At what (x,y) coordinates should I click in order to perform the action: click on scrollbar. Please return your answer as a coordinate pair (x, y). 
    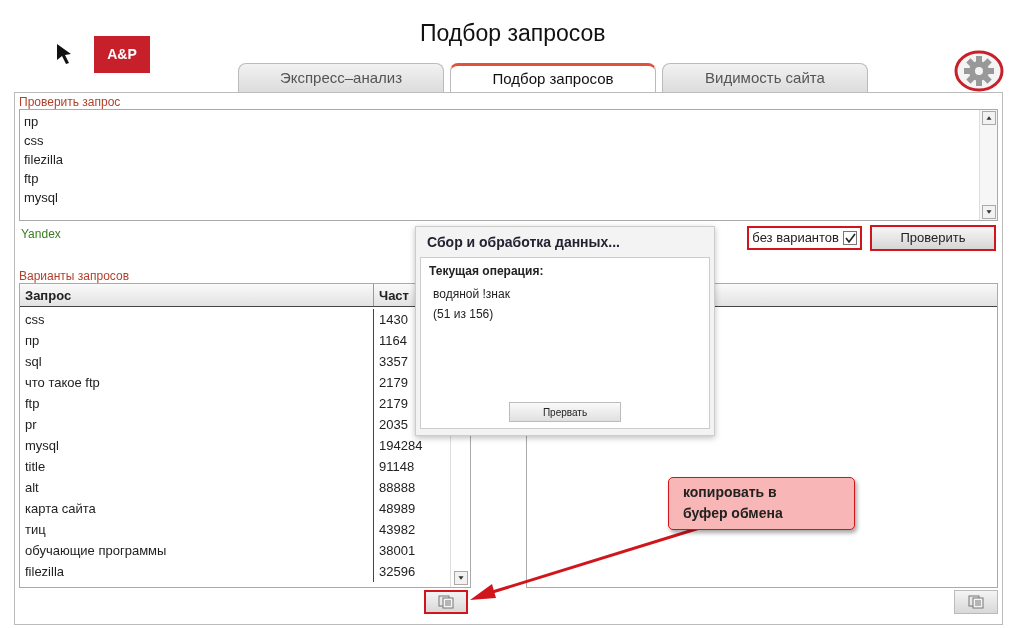
    Looking at the image, I should click on (988, 165).